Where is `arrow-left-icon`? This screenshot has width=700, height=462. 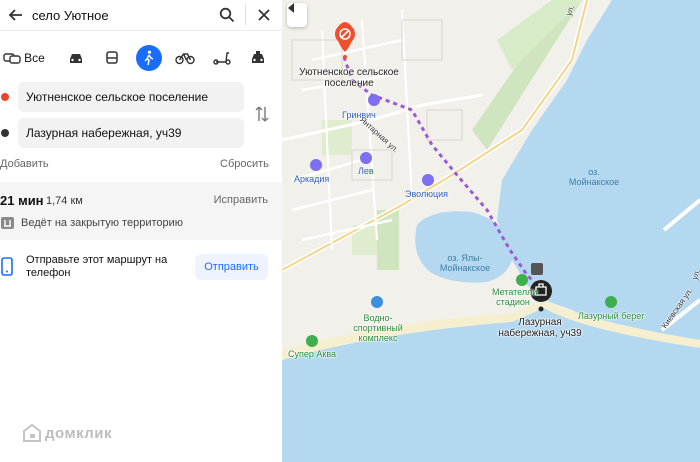 arrow-left-icon is located at coordinates (15, 15).